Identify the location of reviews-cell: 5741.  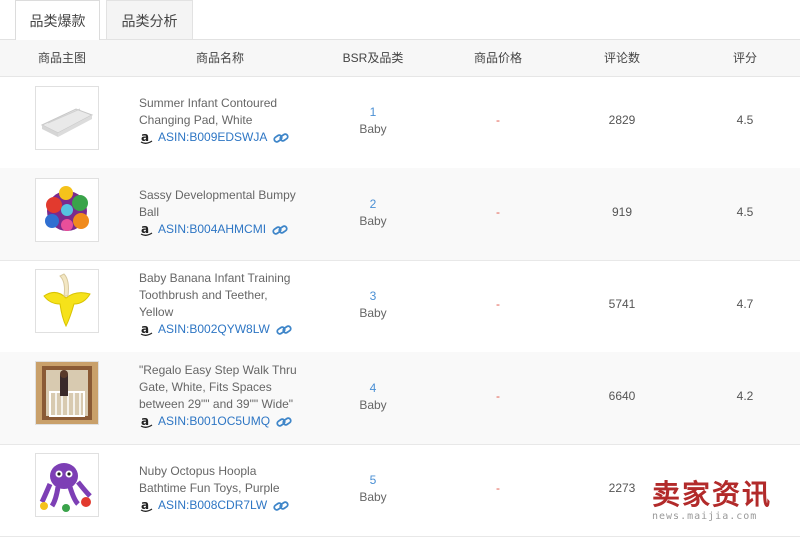
(622, 304).